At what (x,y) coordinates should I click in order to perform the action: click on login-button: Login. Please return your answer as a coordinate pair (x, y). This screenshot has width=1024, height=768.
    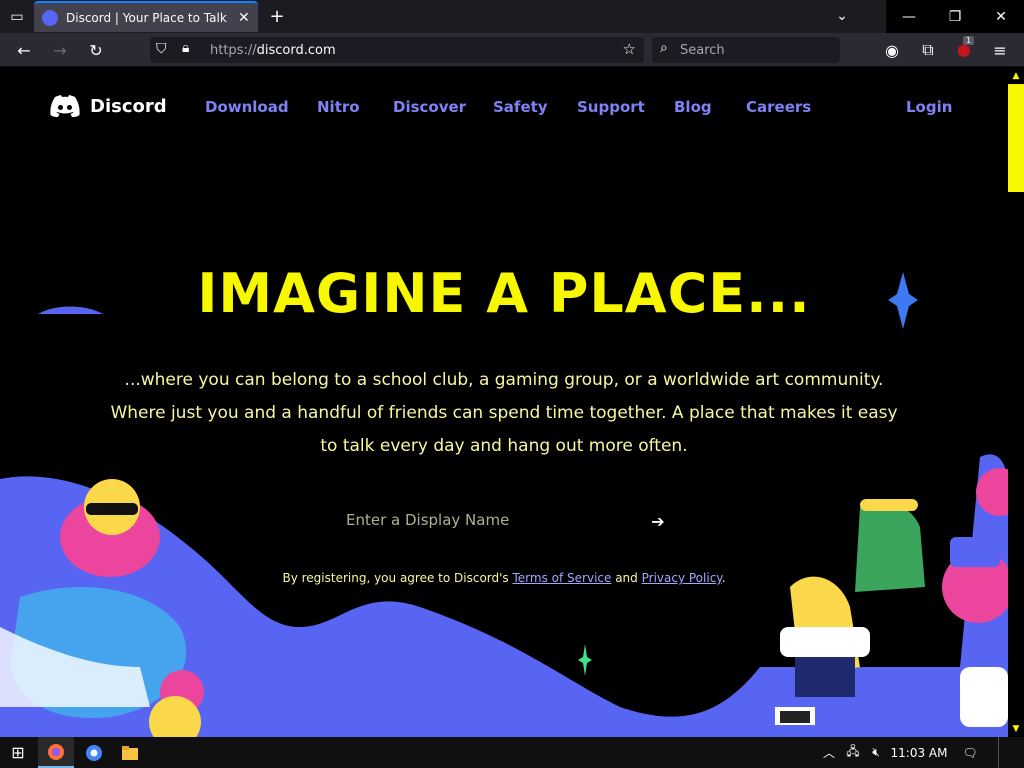
    Looking at the image, I should click on (929, 107).